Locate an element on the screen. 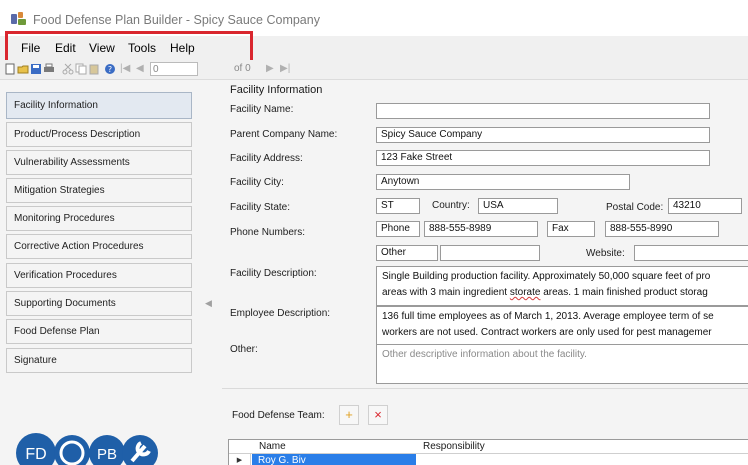 This screenshot has height=465, width=748. facility-state-field: ST is located at coordinates (398, 206).